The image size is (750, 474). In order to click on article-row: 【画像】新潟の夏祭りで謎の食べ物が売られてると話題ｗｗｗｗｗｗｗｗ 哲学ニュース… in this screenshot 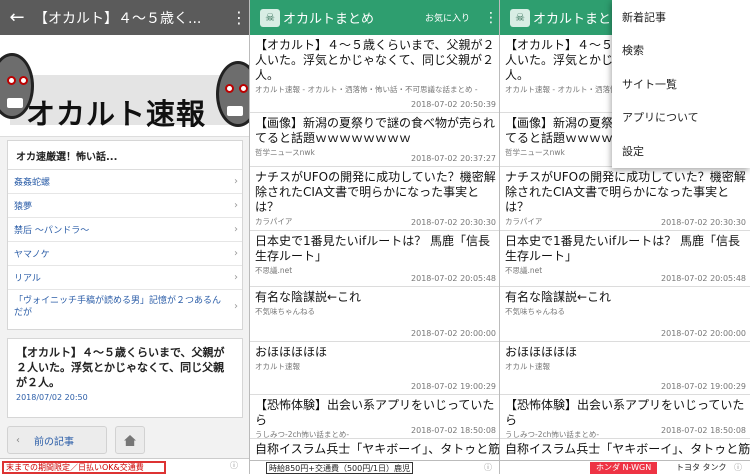, I will do `click(375, 140)`.